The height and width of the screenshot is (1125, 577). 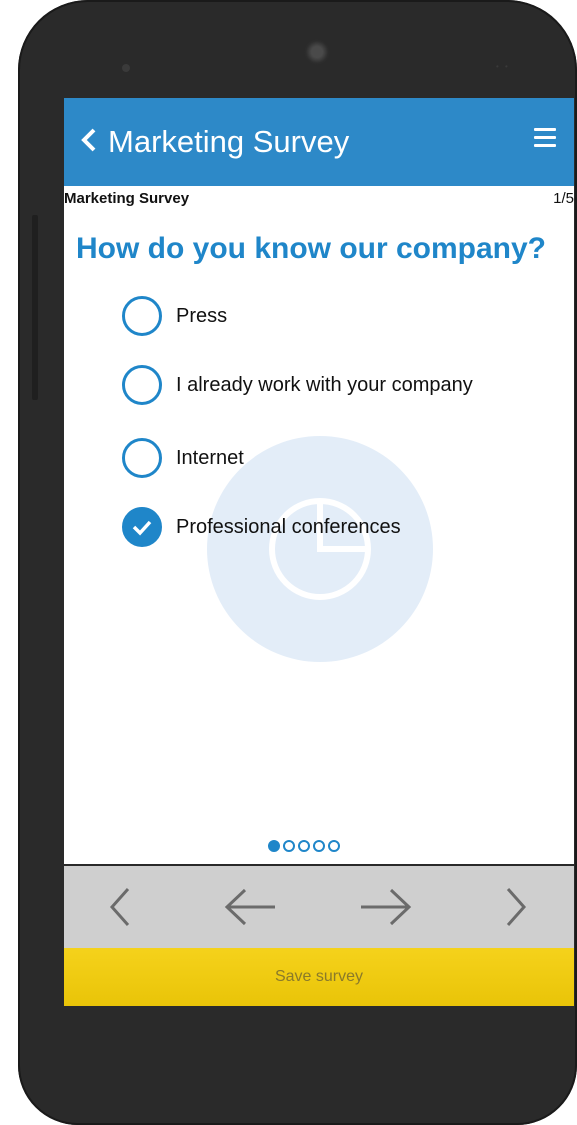 What do you see at coordinates (311, 248) in the screenshot?
I see `question-text: How do you know our company?` at bounding box center [311, 248].